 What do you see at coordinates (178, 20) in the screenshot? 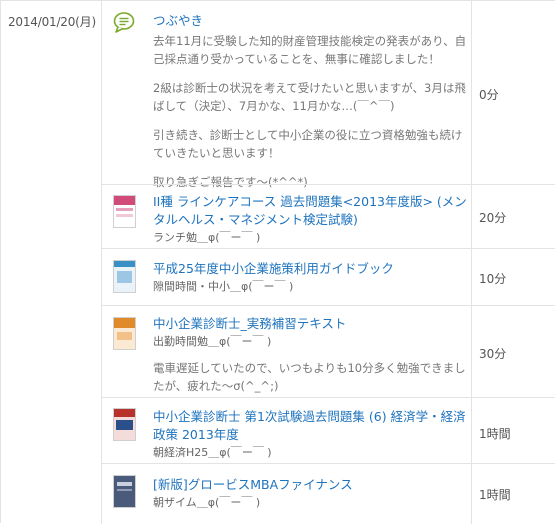
I see `entry-title: つぶやき` at bounding box center [178, 20].